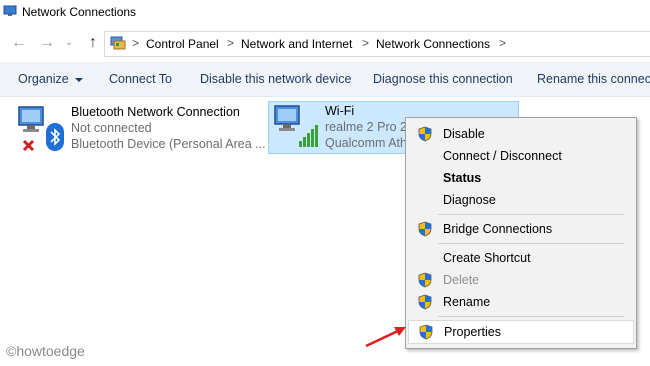 Image resolution: width=650 pixels, height=366 pixels. What do you see at coordinates (296, 44) in the screenshot?
I see `breadcrumb-network-and-internet: Network and Internet` at bounding box center [296, 44].